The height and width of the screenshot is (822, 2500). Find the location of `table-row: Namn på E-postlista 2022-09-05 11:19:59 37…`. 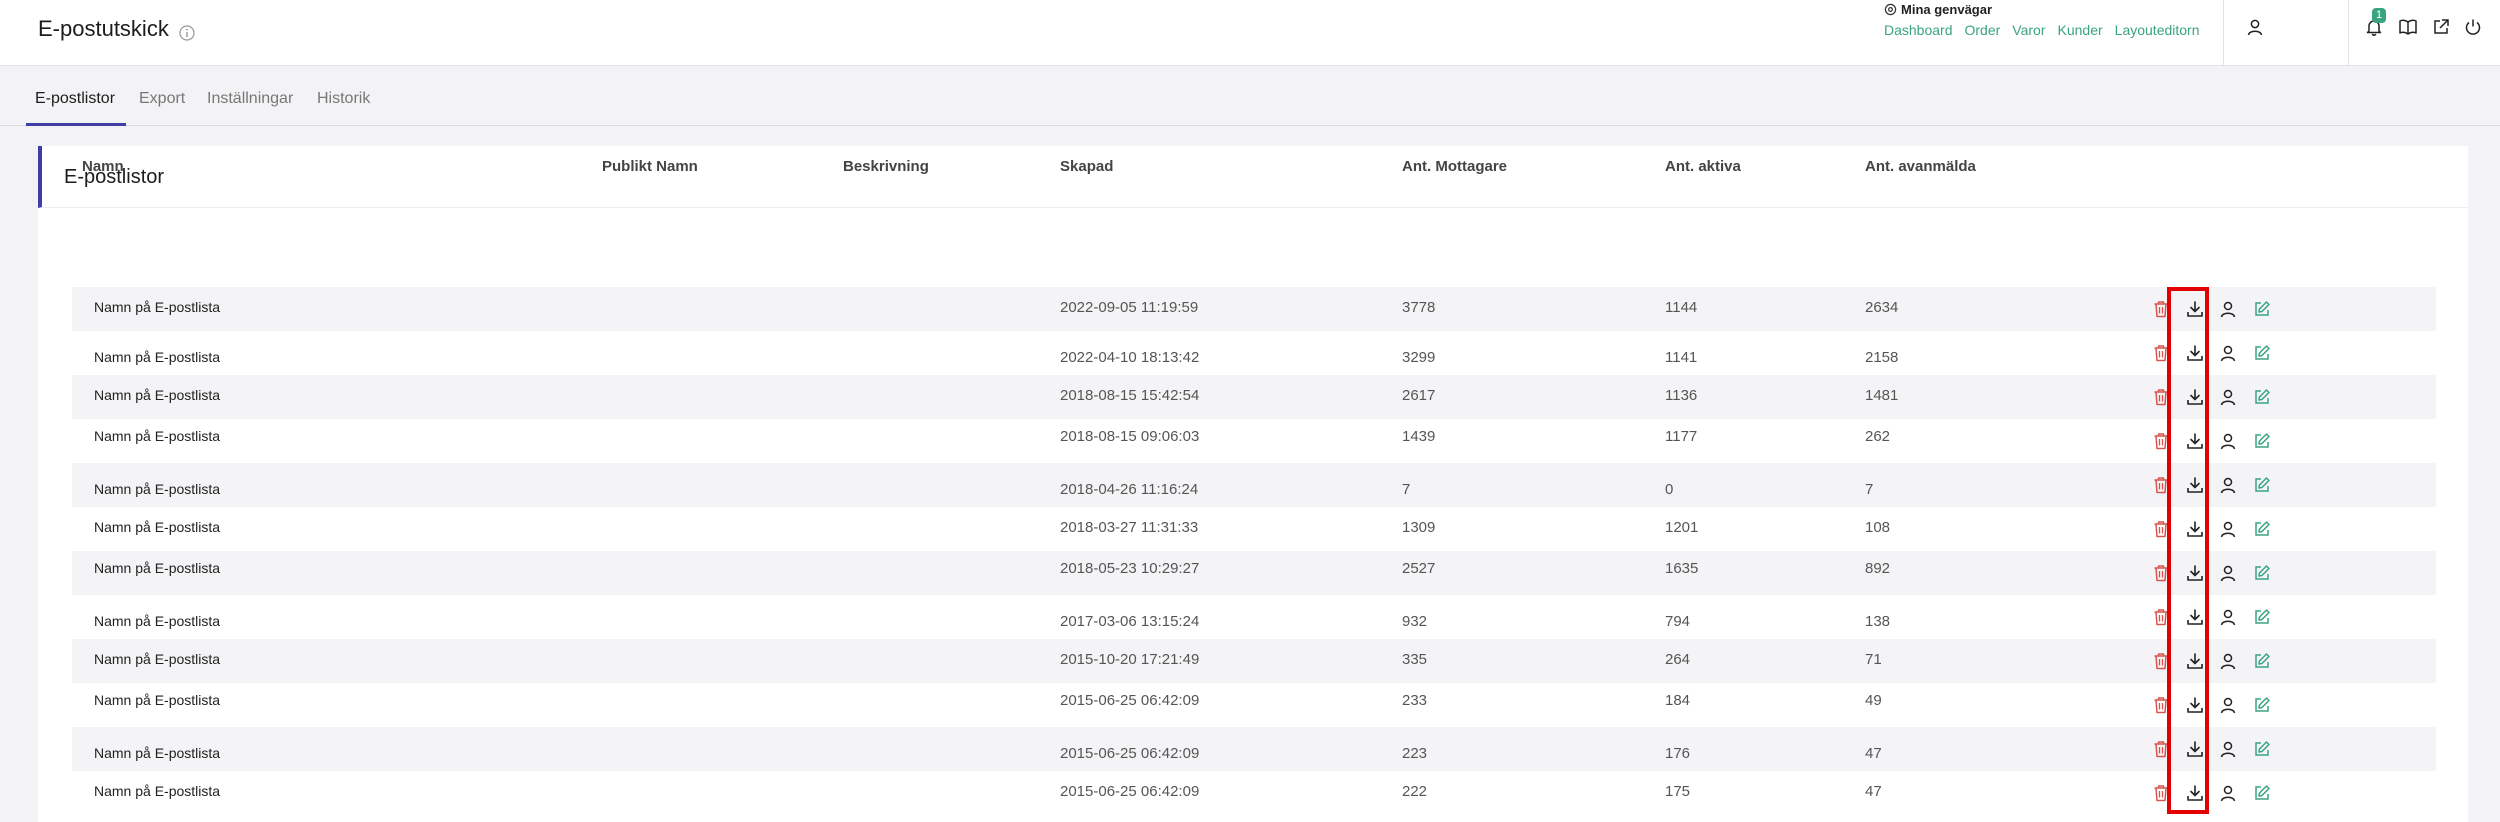

table-row: Namn på E-postlista 2022-09-05 11:19:59 37… is located at coordinates (1254, 309).